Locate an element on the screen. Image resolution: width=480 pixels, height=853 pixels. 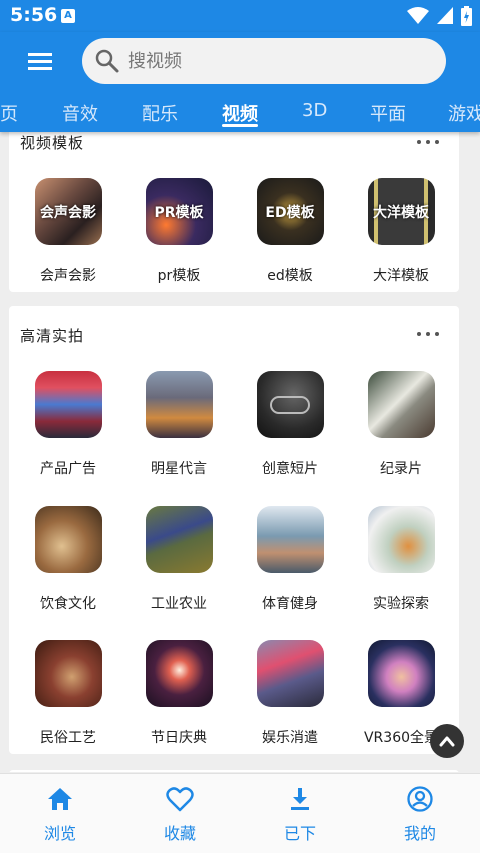
nav-label: 收藏 is located at coordinates (179, 833).